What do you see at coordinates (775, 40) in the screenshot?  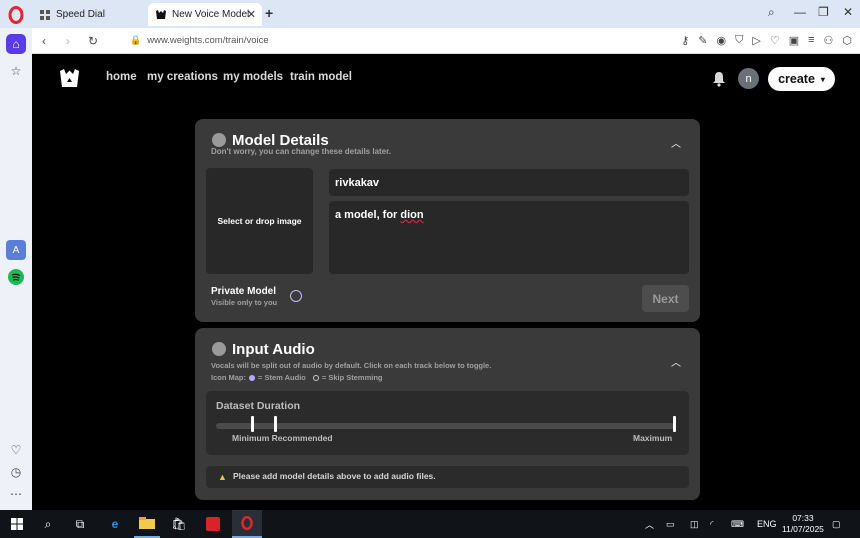 I see `heart-icon: ♡` at bounding box center [775, 40].